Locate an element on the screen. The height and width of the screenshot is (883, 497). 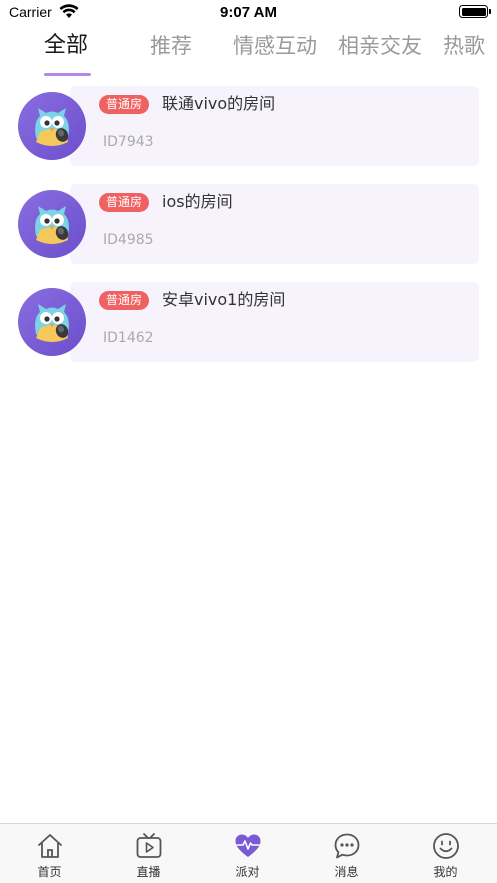
room-list-item: 普通房 ios的房间 ID4985 is located at coordinates (248, 224).